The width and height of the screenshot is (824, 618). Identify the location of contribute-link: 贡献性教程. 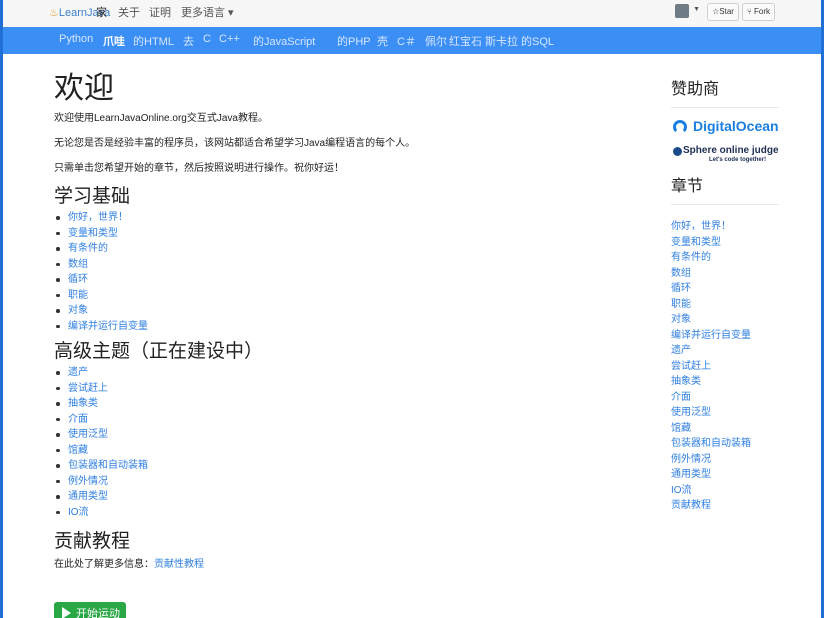
(179, 564).